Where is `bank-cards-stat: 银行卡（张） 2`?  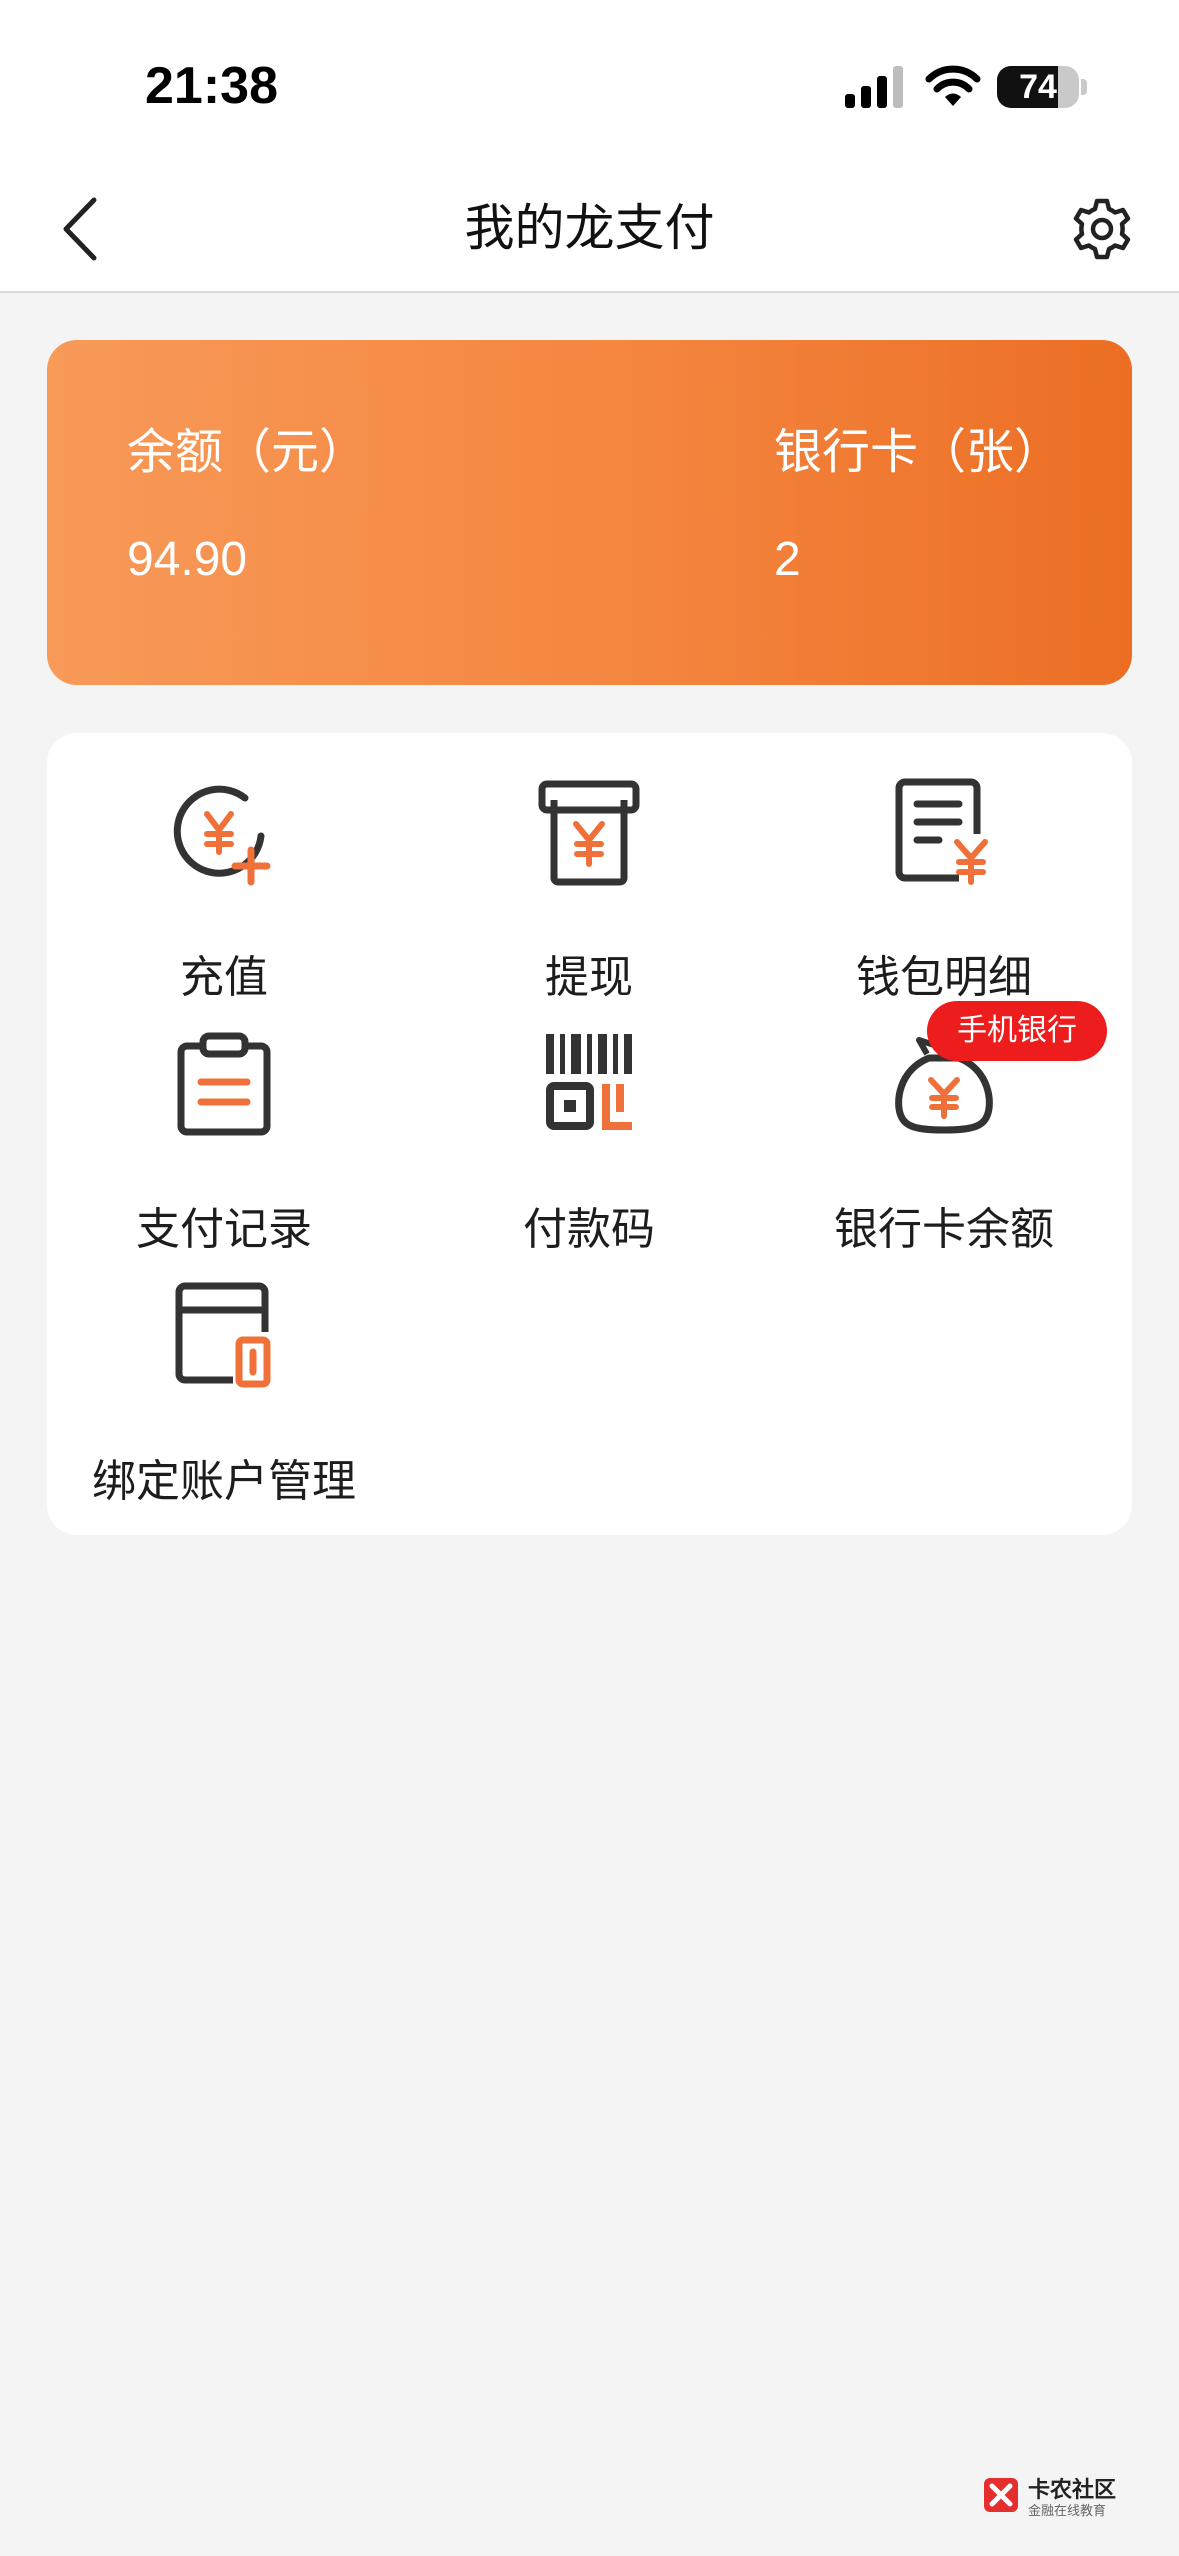
bank-cards-stat: 银行卡（张） 2 is located at coordinates (918, 506).